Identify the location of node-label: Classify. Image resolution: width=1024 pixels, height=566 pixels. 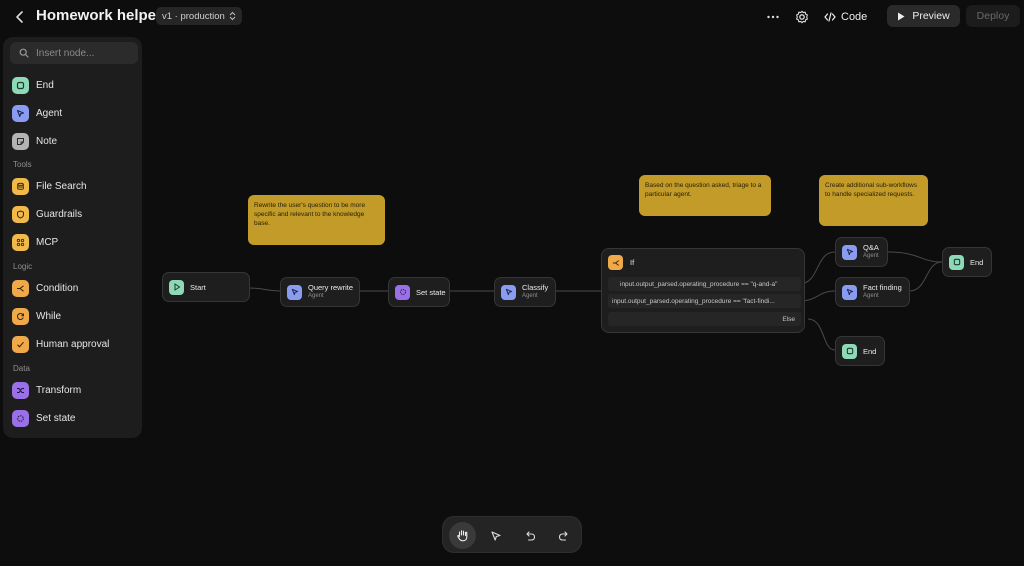
(535, 287).